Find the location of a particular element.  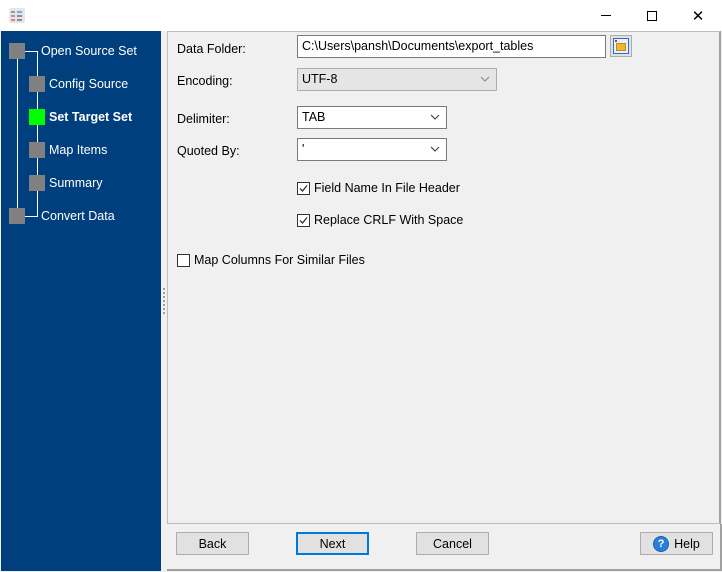

quoted-by-value: ' is located at coordinates (303, 149).